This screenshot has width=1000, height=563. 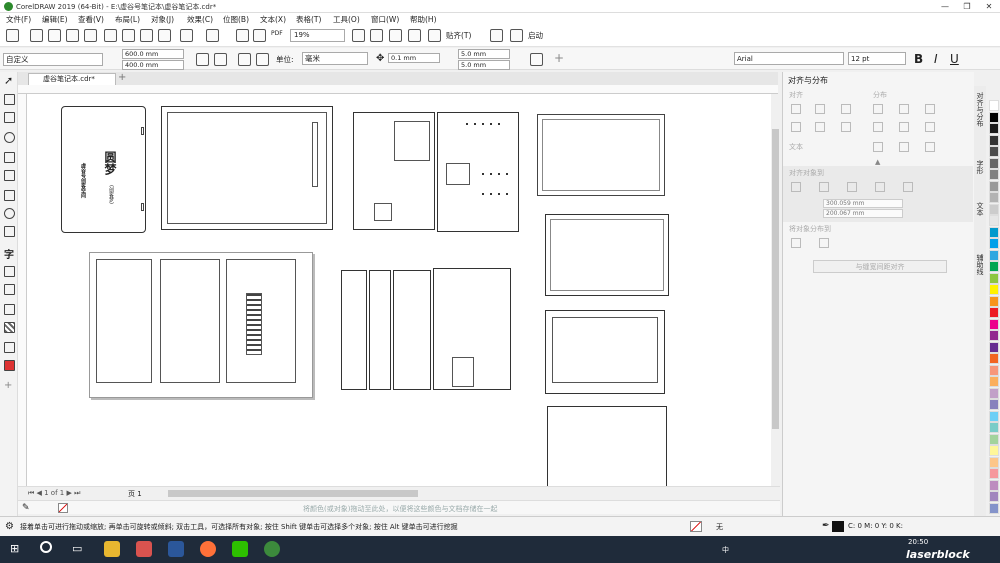 I want to click on menu-edit: 编辑(E), so click(x=55, y=19).